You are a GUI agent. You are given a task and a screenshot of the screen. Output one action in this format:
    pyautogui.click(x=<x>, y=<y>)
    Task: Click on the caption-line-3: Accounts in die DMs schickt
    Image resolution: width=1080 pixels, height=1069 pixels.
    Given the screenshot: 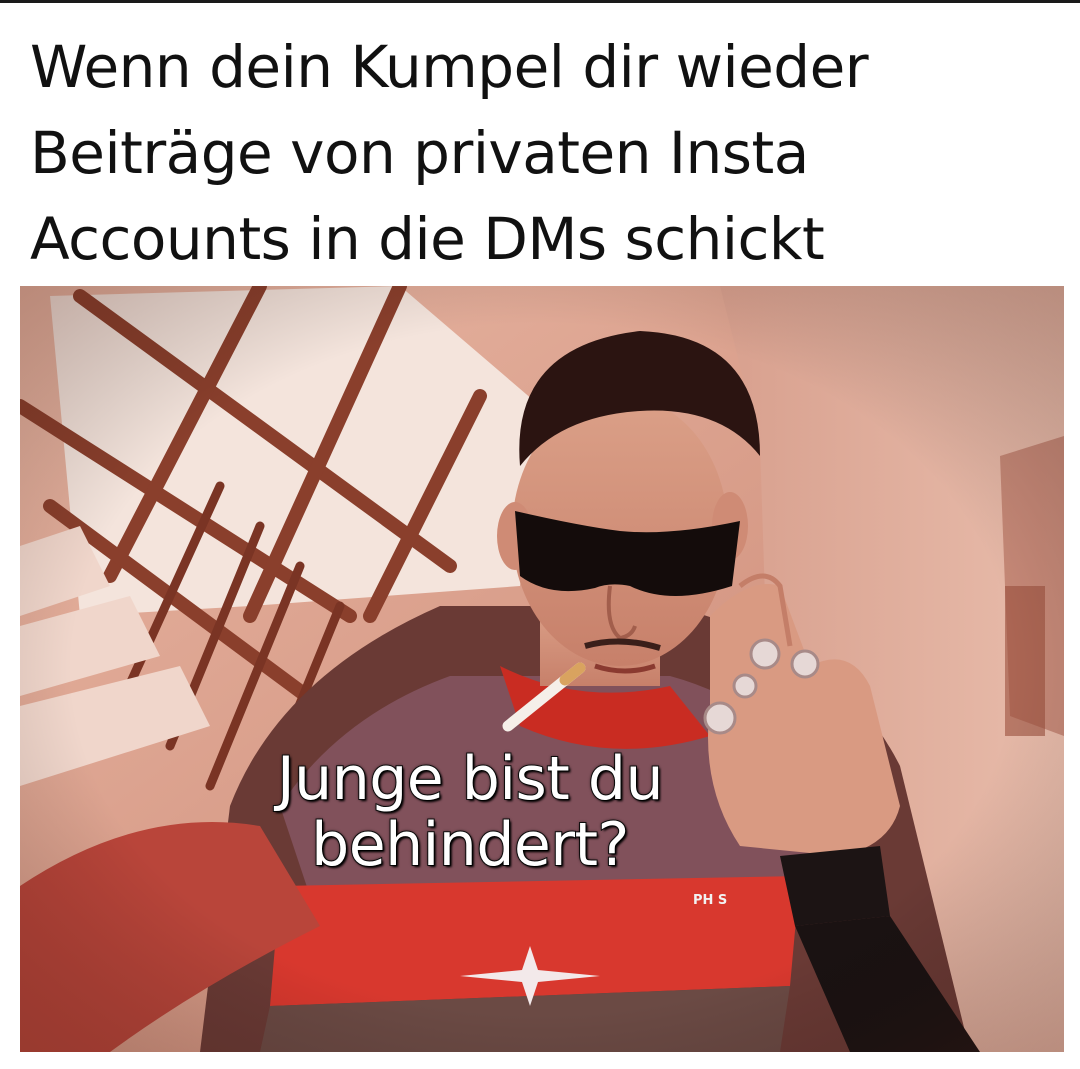 What is the action you would take?
    pyautogui.click(x=427, y=239)
    